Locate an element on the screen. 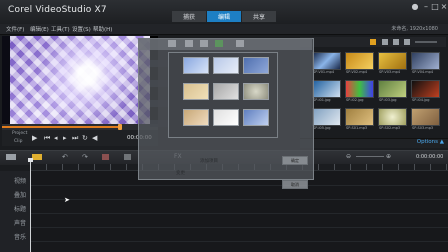 This screenshot has height=252, width=448. volume-icon: ◀ is located at coordinates (94, 138).